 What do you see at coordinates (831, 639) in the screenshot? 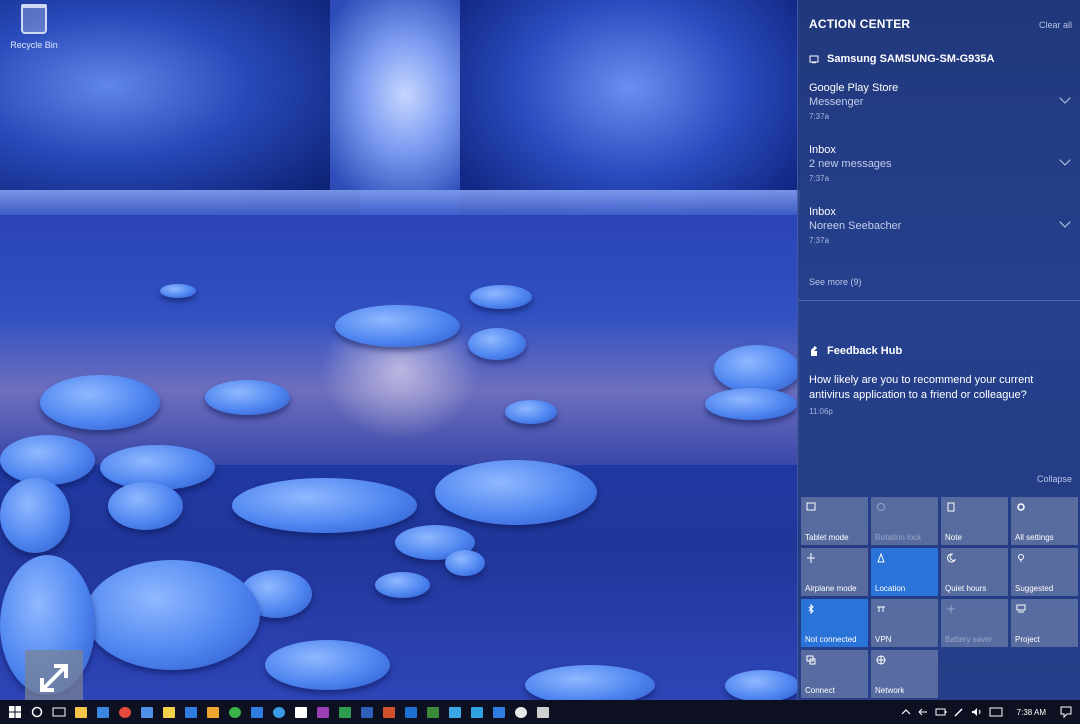
I see `tile-label: Not connected` at bounding box center [831, 639].